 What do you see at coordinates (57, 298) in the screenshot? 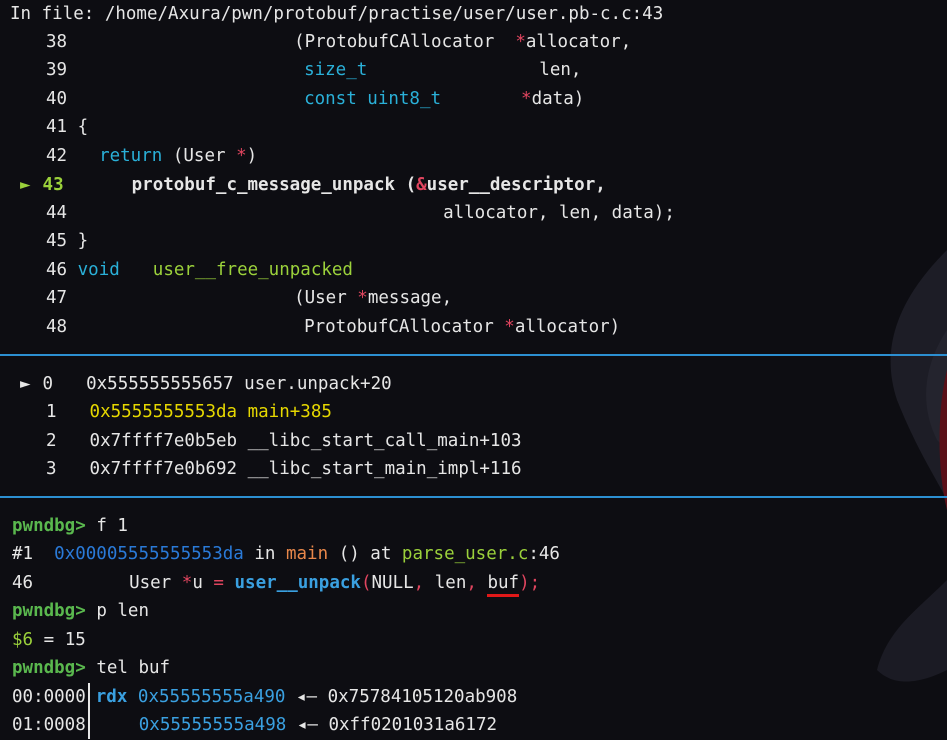
I see `line-number: 47` at bounding box center [57, 298].